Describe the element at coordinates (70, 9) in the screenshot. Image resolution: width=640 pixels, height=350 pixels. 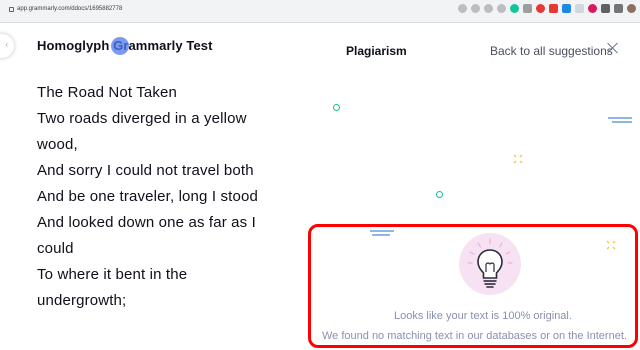
I see `url-text: app.grammarly.com/ddocs/1695882778` at that location.